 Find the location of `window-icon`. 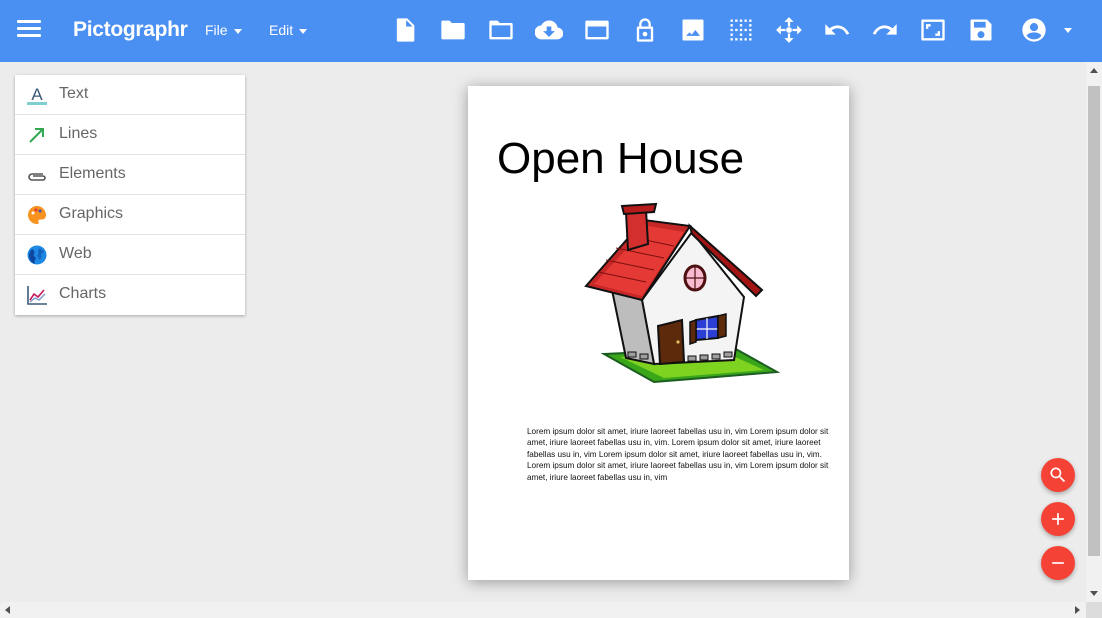

window-icon is located at coordinates (597, 30).